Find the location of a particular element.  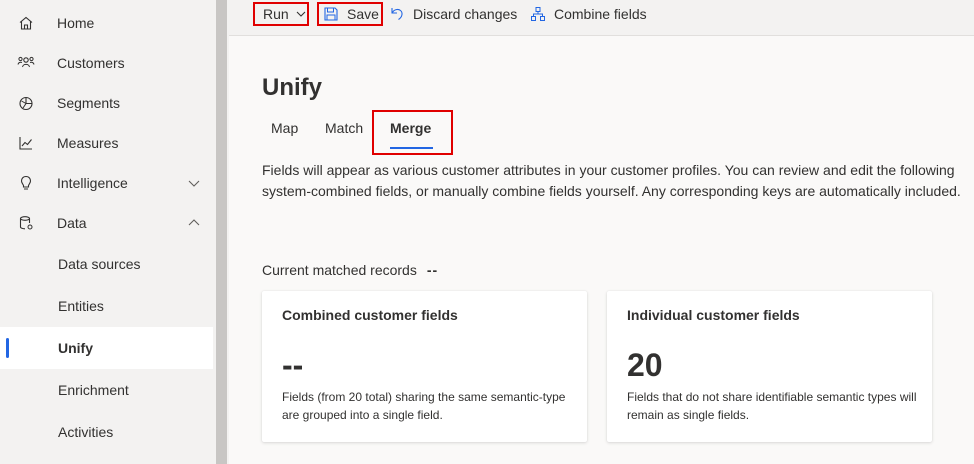

sidebar-item-entities: Entities is located at coordinates (106, 306).